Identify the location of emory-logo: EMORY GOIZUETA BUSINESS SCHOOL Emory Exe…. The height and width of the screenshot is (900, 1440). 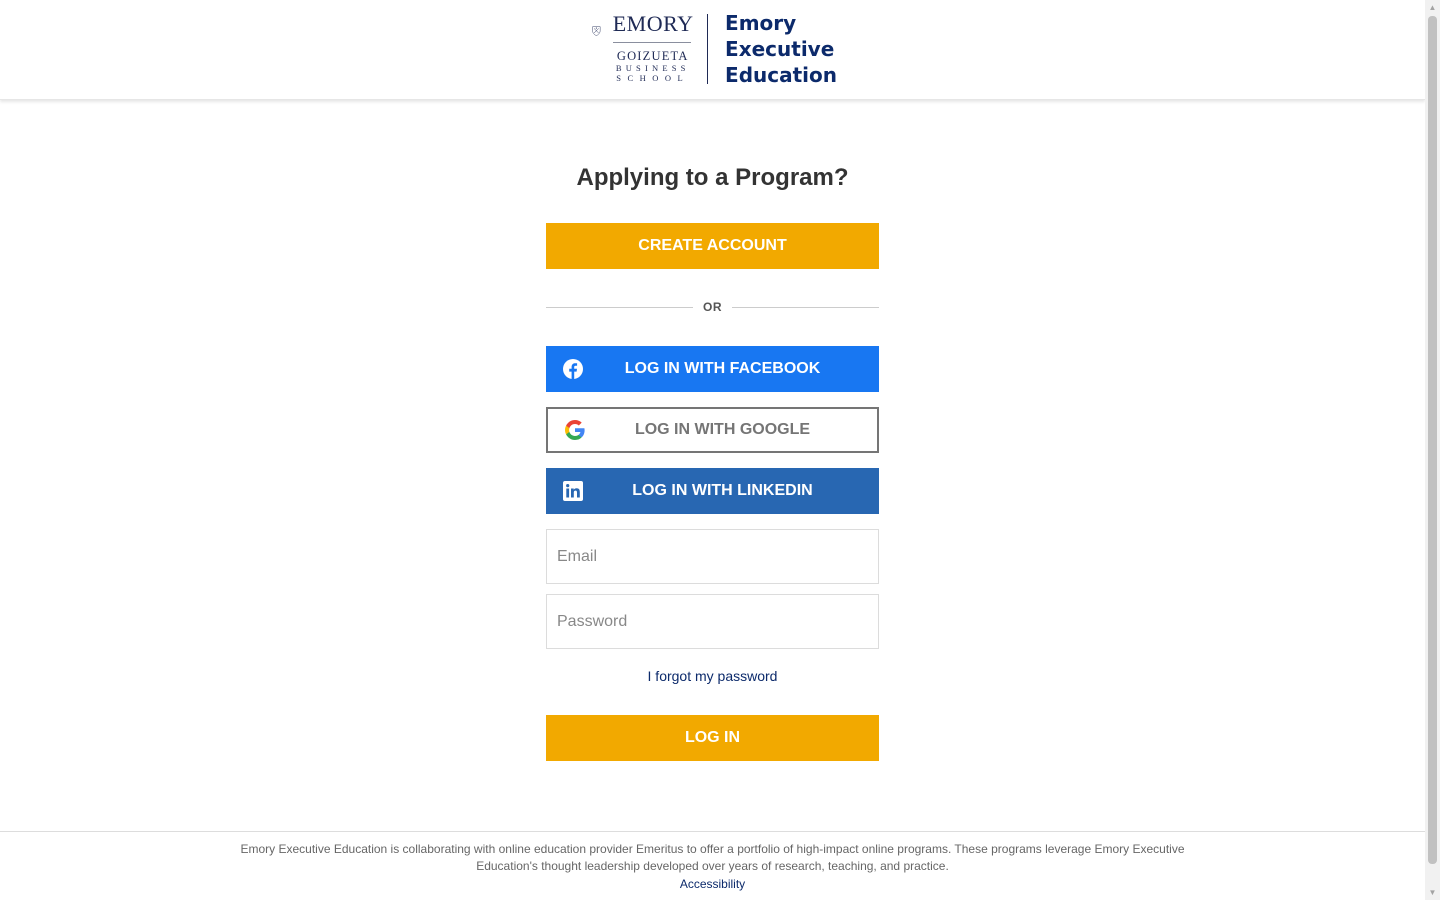
(714, 49).